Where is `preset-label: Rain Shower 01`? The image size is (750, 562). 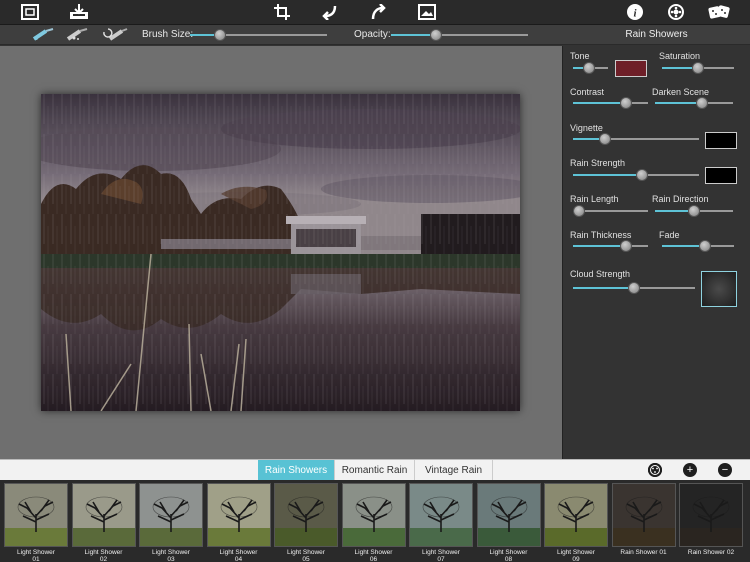 preset-label: Rain Shower 01 is located at coordinates (643, 552).